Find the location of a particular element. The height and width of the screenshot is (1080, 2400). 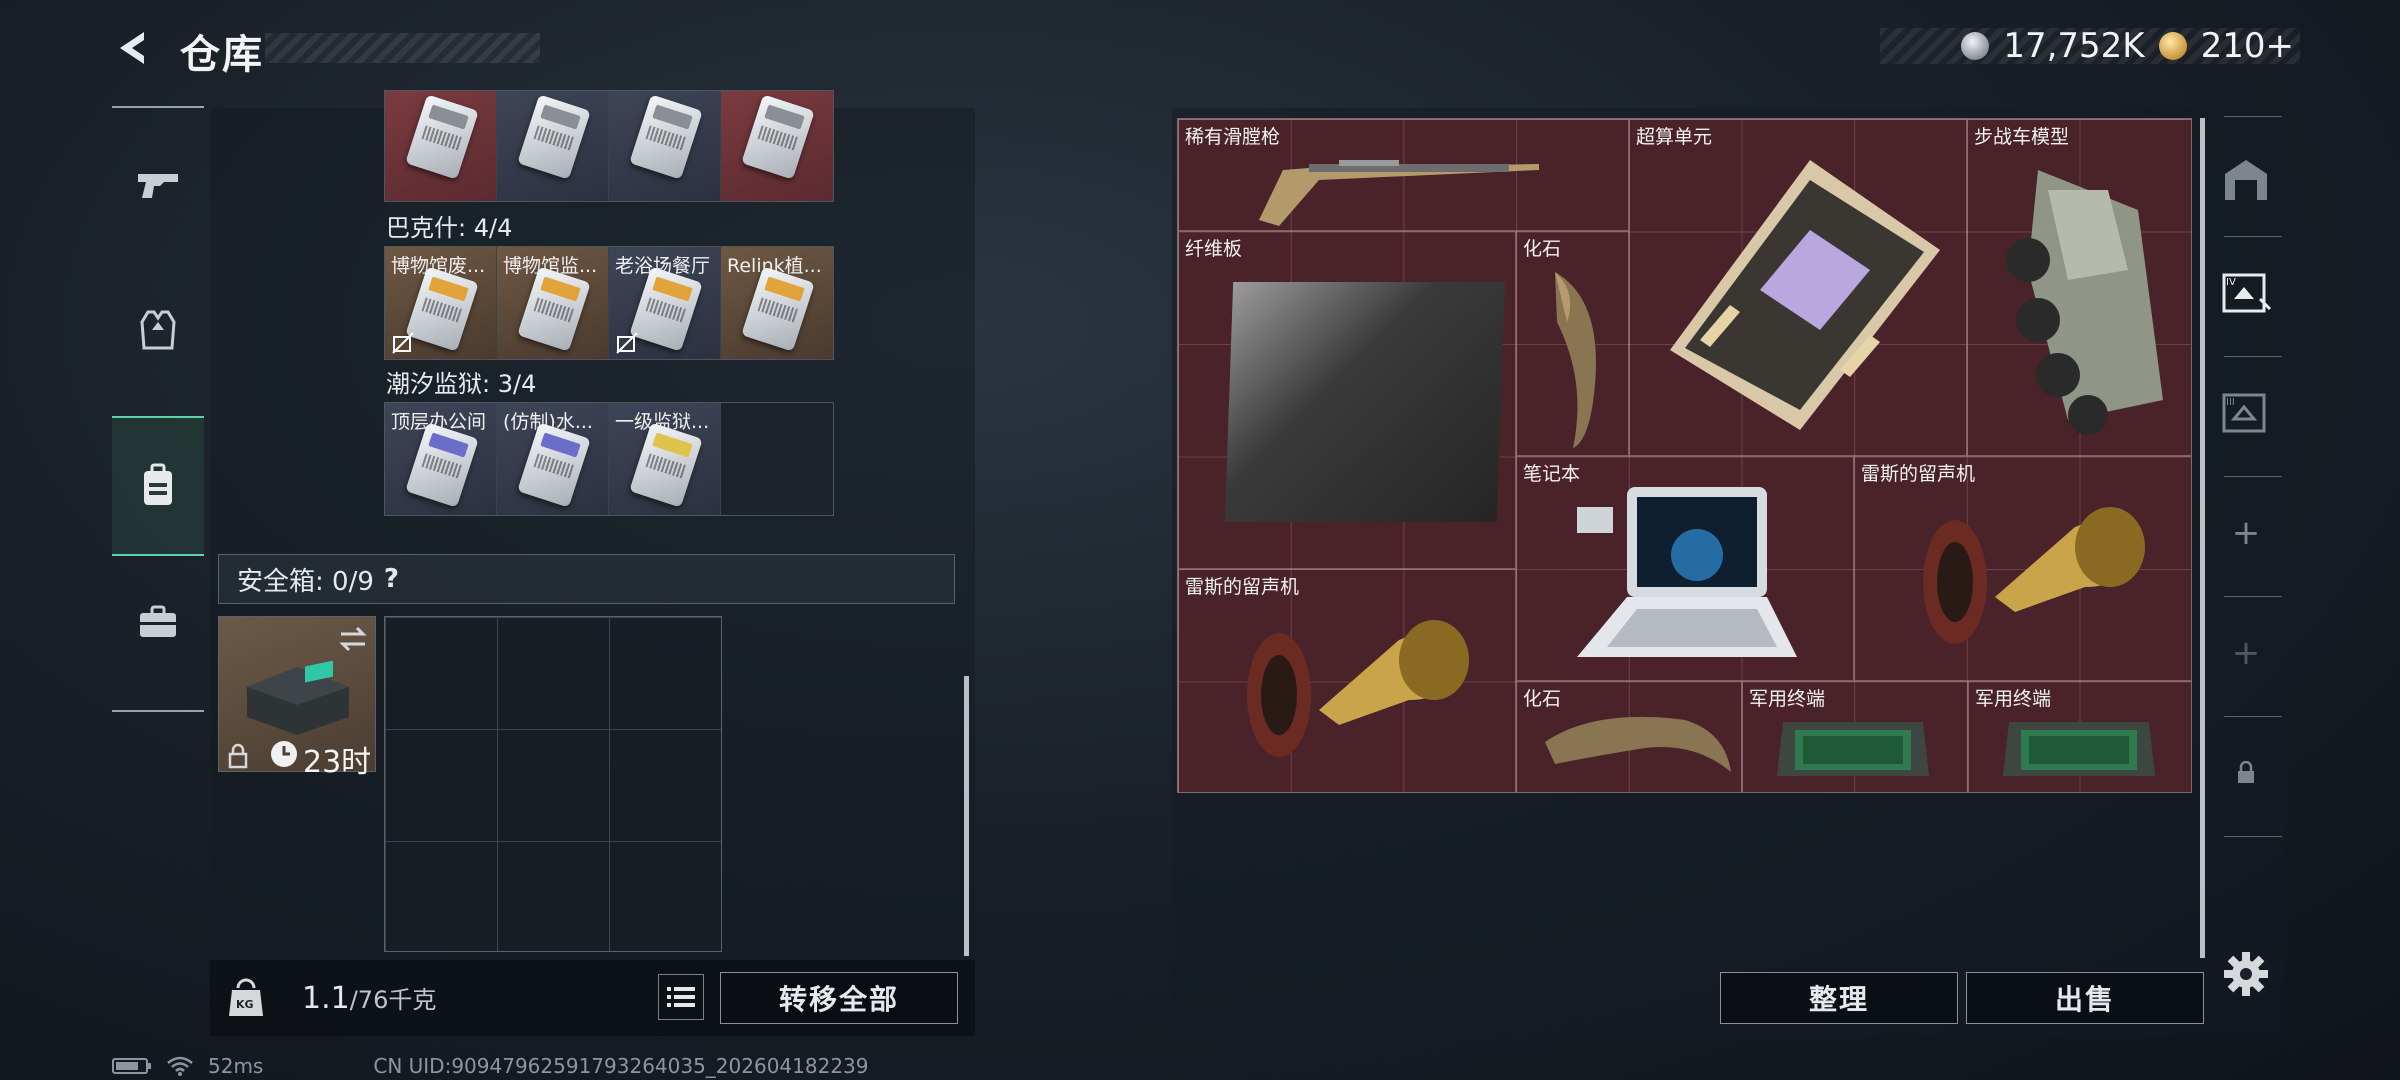

locked-stash-page is located at coordinates (2246, 773).